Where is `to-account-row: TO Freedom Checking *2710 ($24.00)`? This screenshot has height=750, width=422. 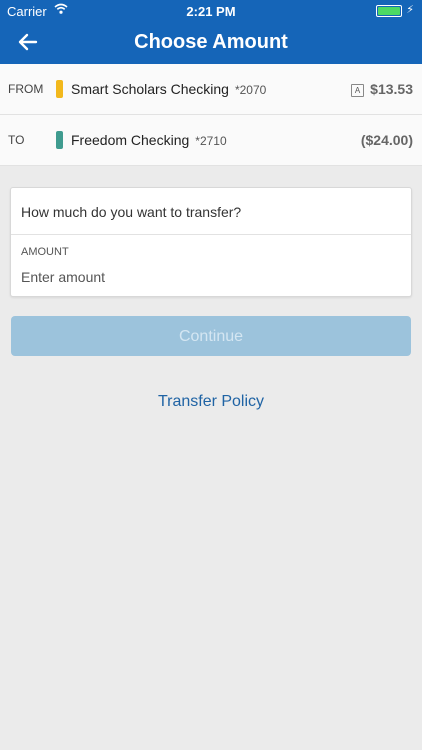 to-account-row: TO Freedom Checking *2710 ($24.00) is located at coordinates (211, 140).